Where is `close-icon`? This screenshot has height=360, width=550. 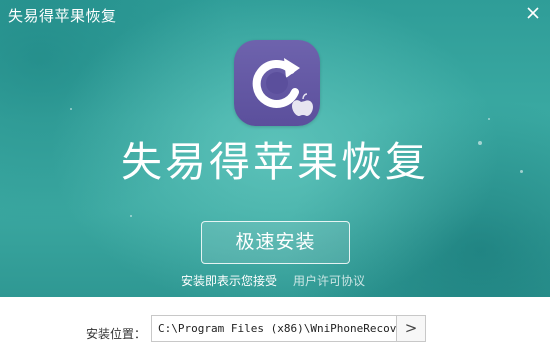 close-icon is located at coordinates (533, 13).